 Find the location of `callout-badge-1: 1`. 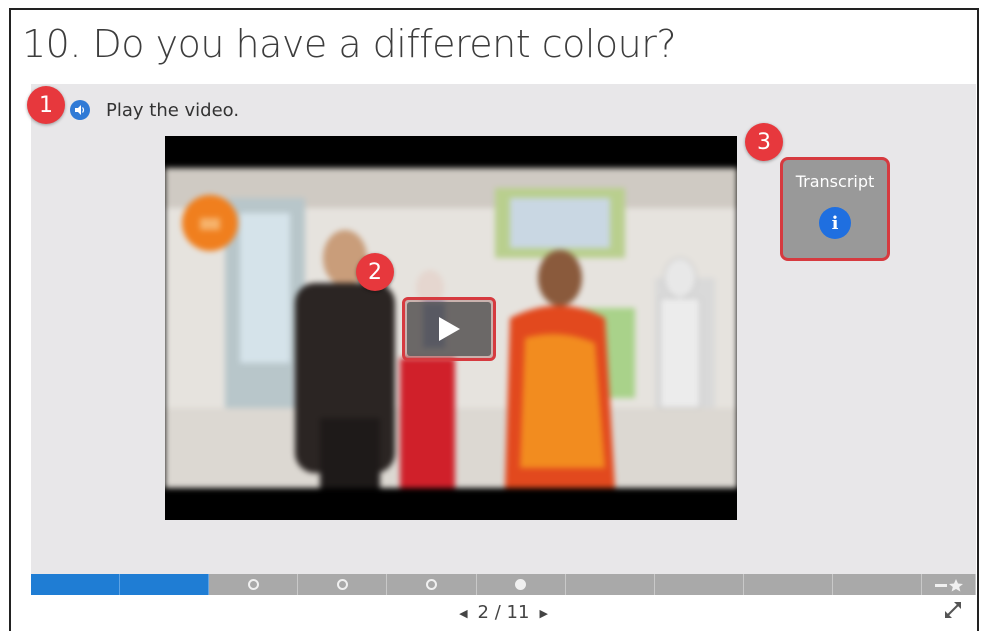

callout-badge-1: 1 is located at coordinates (46, 105).